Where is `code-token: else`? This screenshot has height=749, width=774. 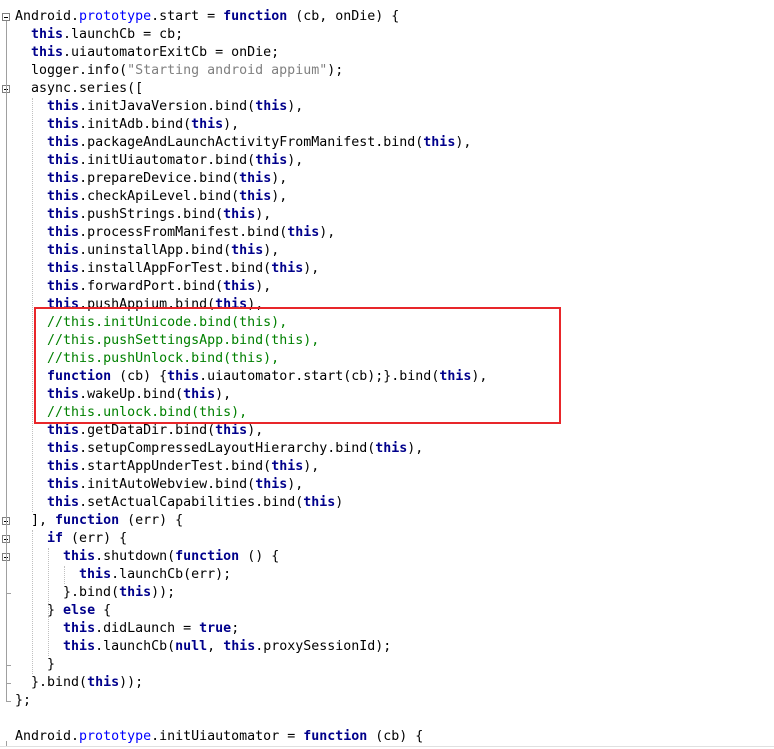
code-token: else is located at coordinates (79, 610).